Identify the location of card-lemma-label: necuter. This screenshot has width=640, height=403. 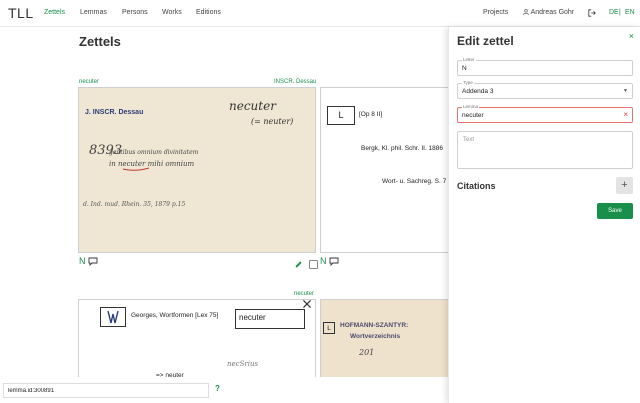
(89, 82).